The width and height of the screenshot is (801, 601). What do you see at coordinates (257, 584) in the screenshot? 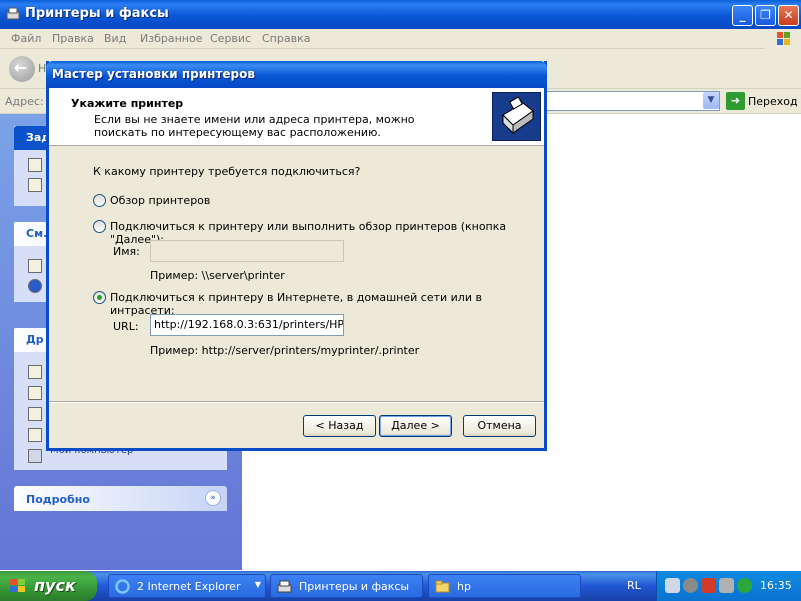
I see `group-arrow-icon: ▼` at bounding box center [257, 584].